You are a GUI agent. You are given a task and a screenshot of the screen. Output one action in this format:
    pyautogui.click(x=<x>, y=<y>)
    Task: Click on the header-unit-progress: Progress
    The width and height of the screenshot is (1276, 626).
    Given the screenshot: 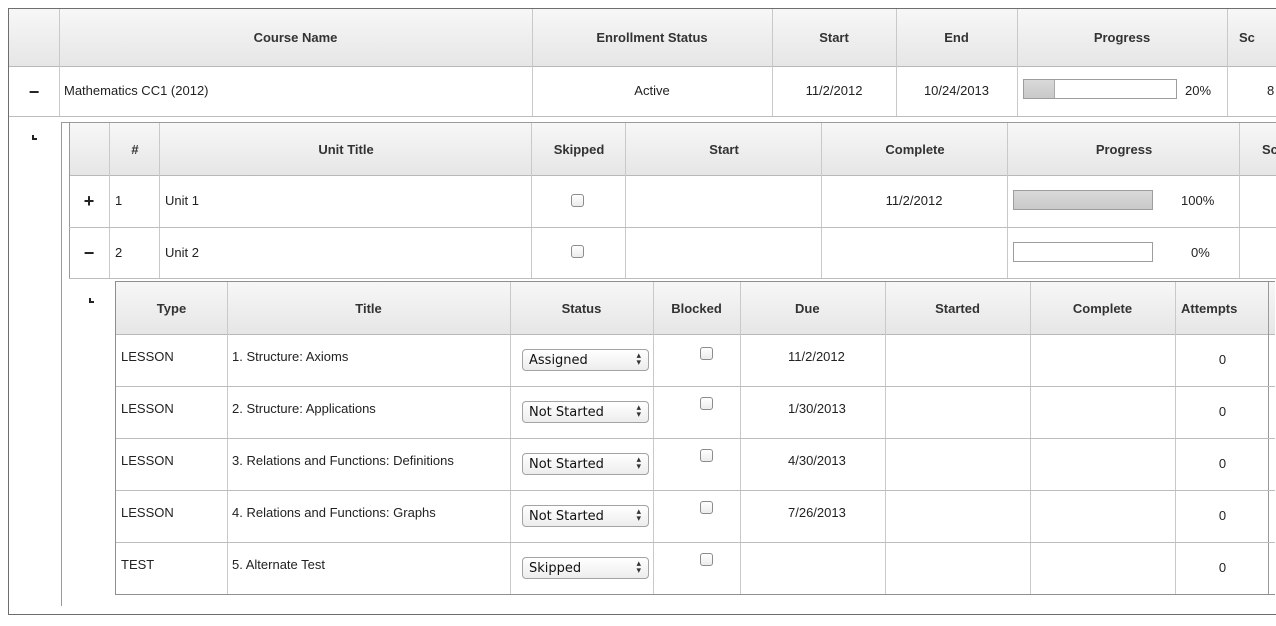 What is the action you would take?
    pyautogui.click(x=1124, y=149)
    